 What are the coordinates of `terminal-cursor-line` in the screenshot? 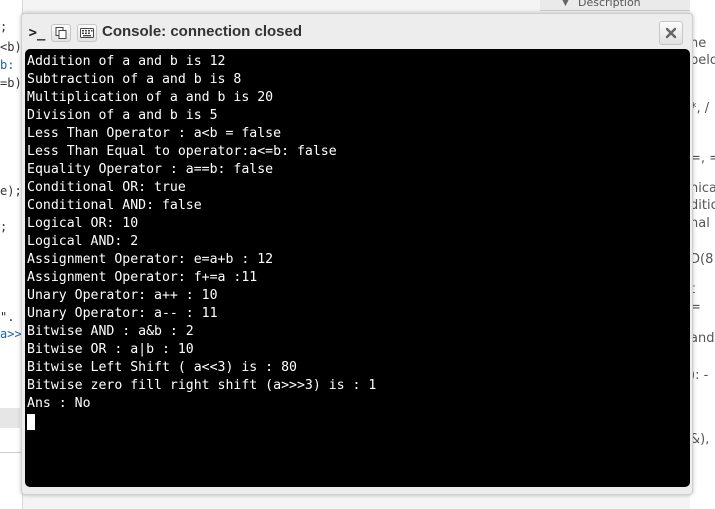 It's located at (358, 422).